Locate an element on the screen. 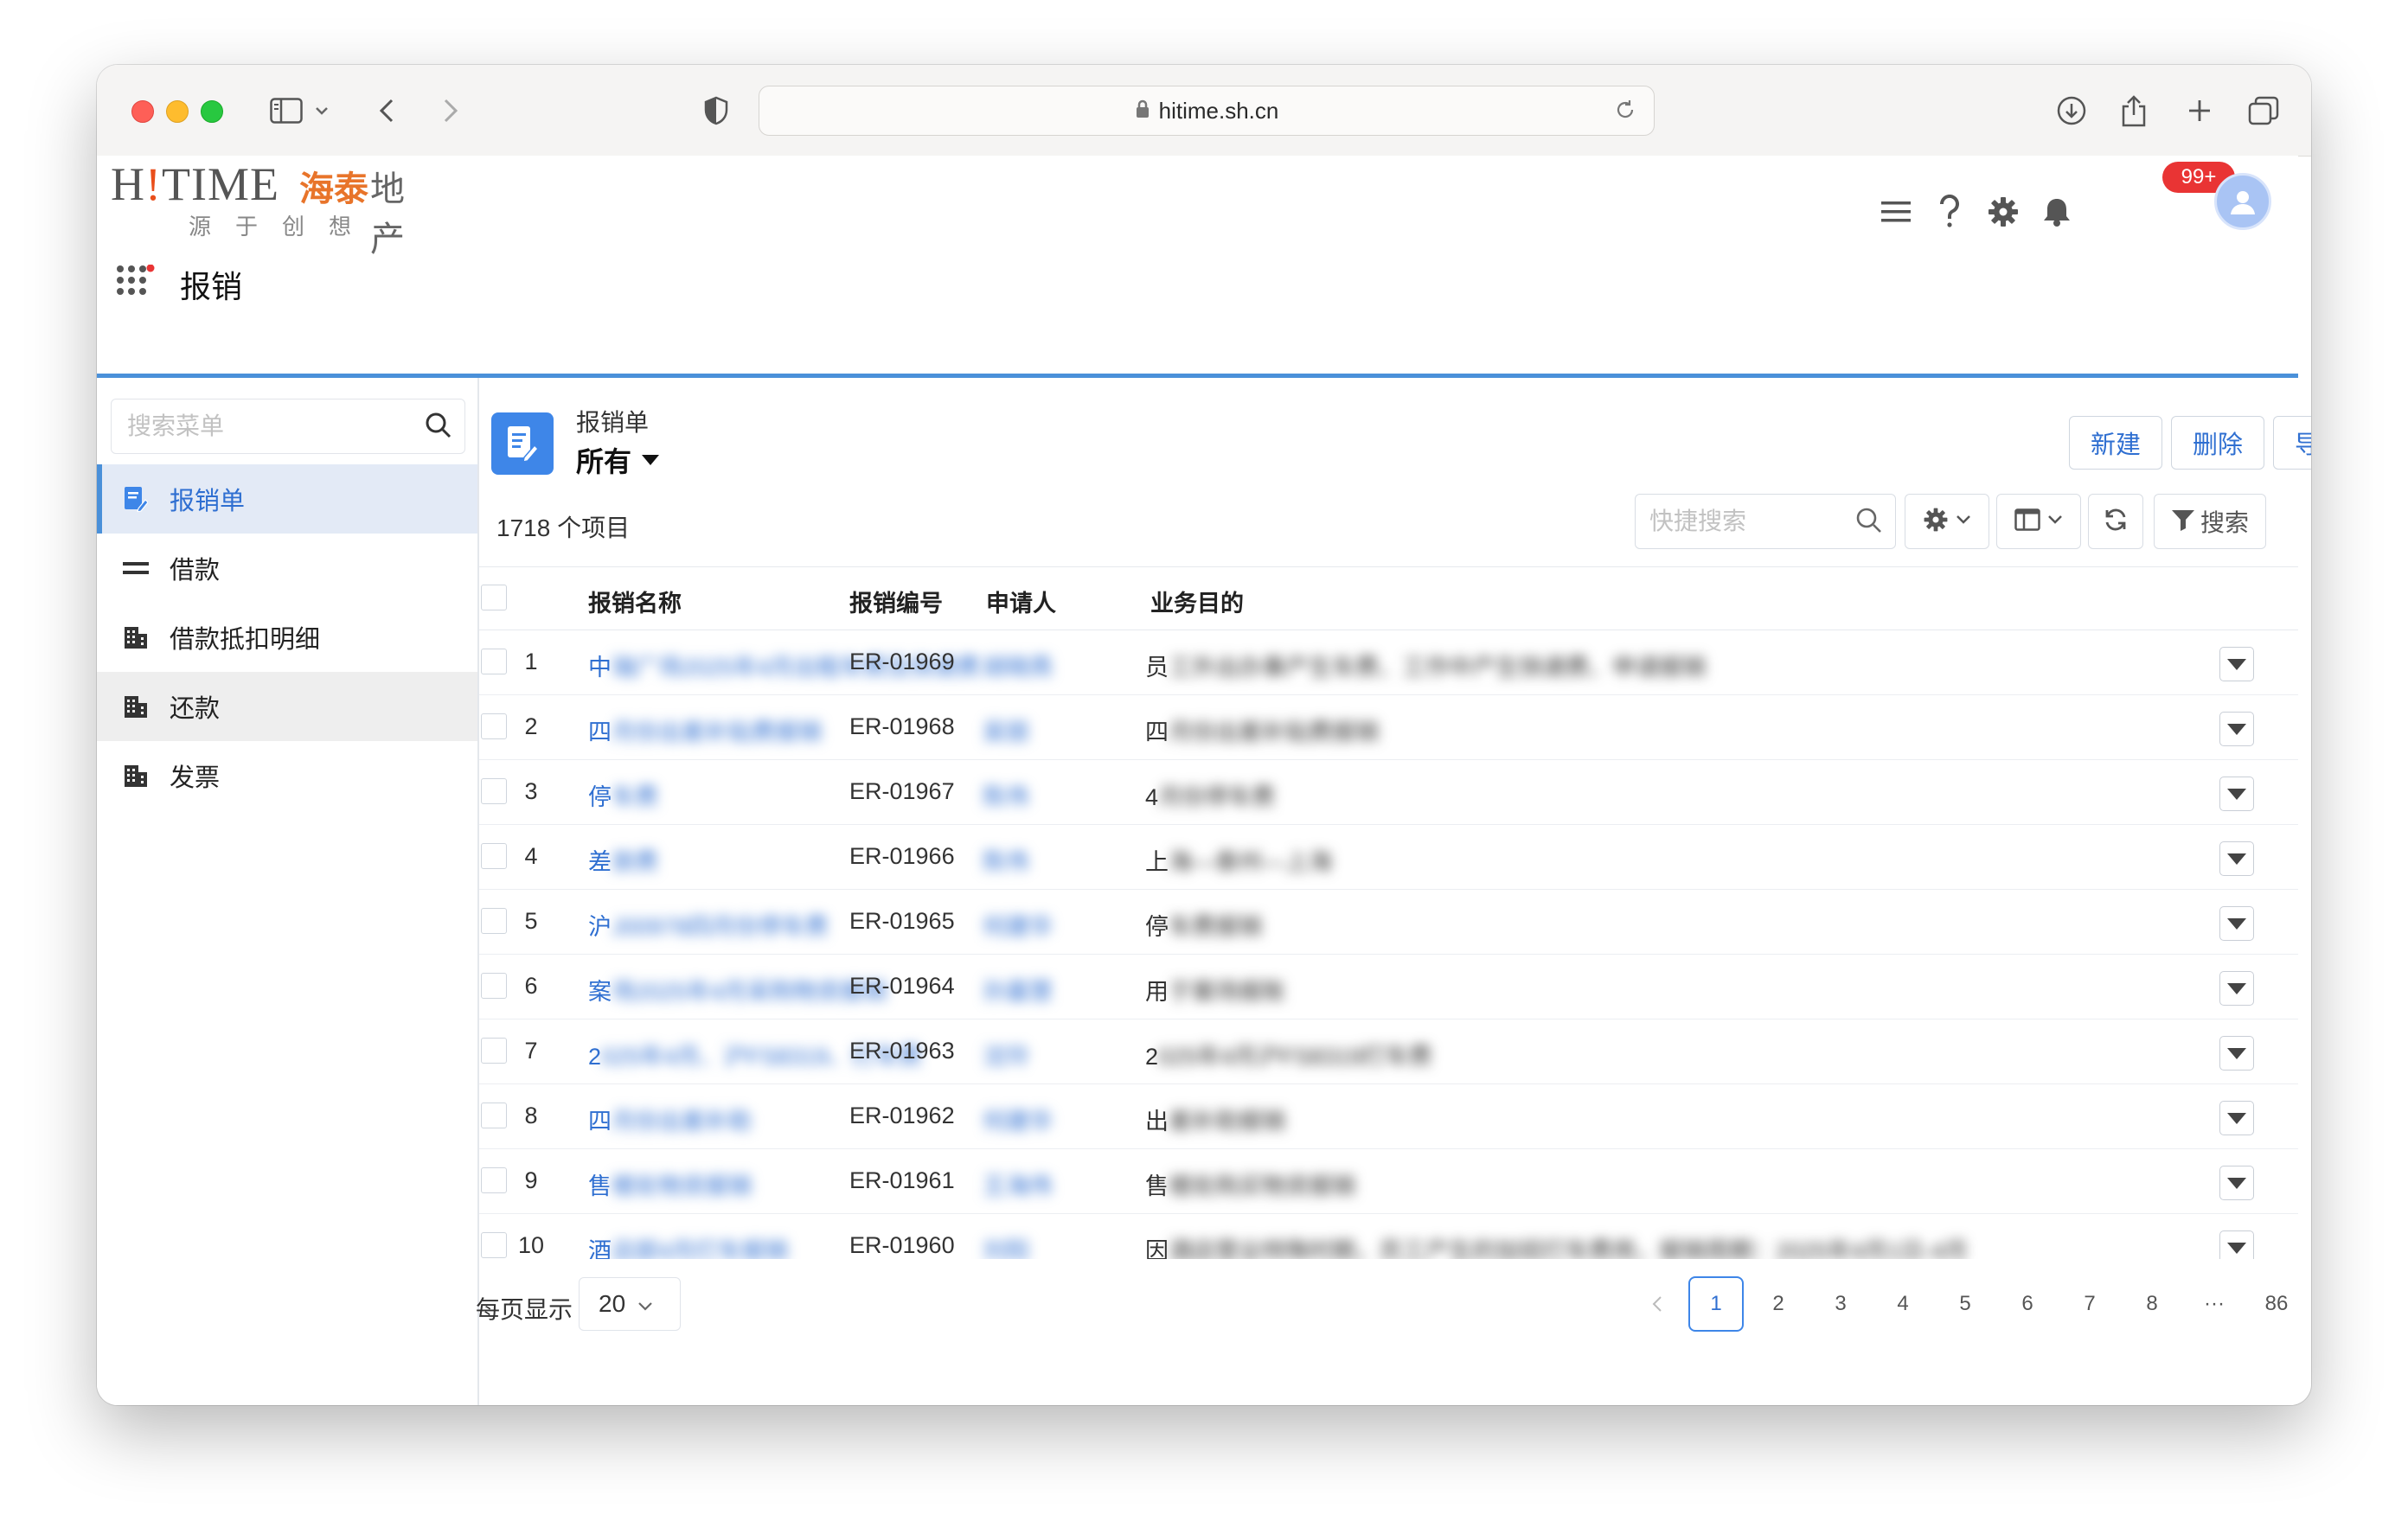  page-button: 4 is located at coordinates (1903, 1304).